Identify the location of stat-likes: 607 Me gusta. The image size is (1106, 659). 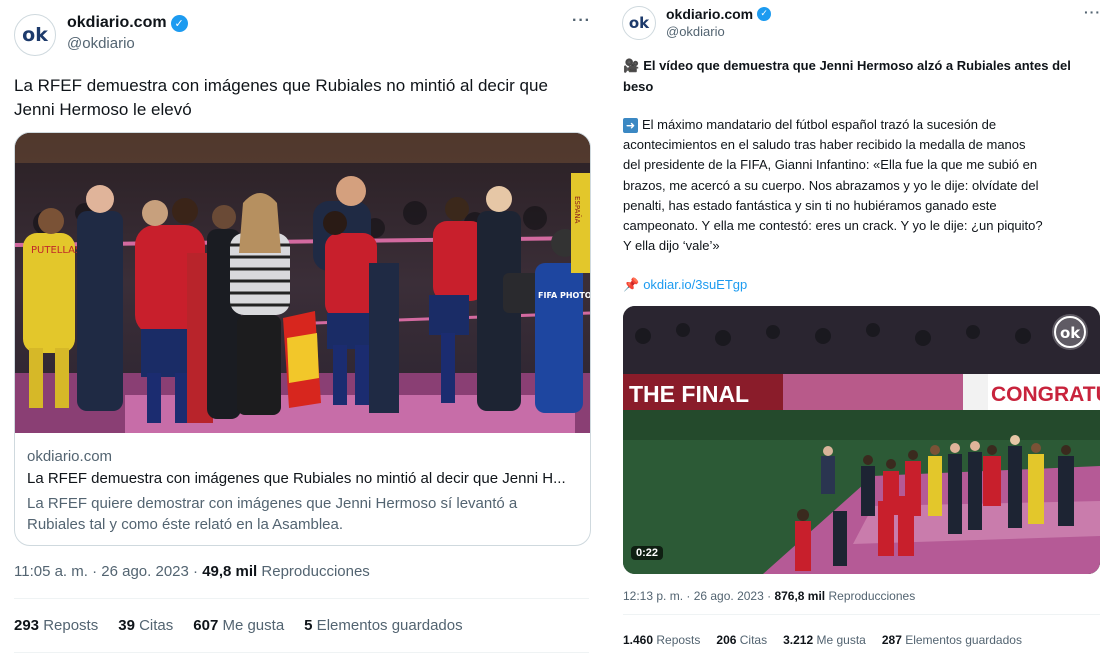
(238, 625).